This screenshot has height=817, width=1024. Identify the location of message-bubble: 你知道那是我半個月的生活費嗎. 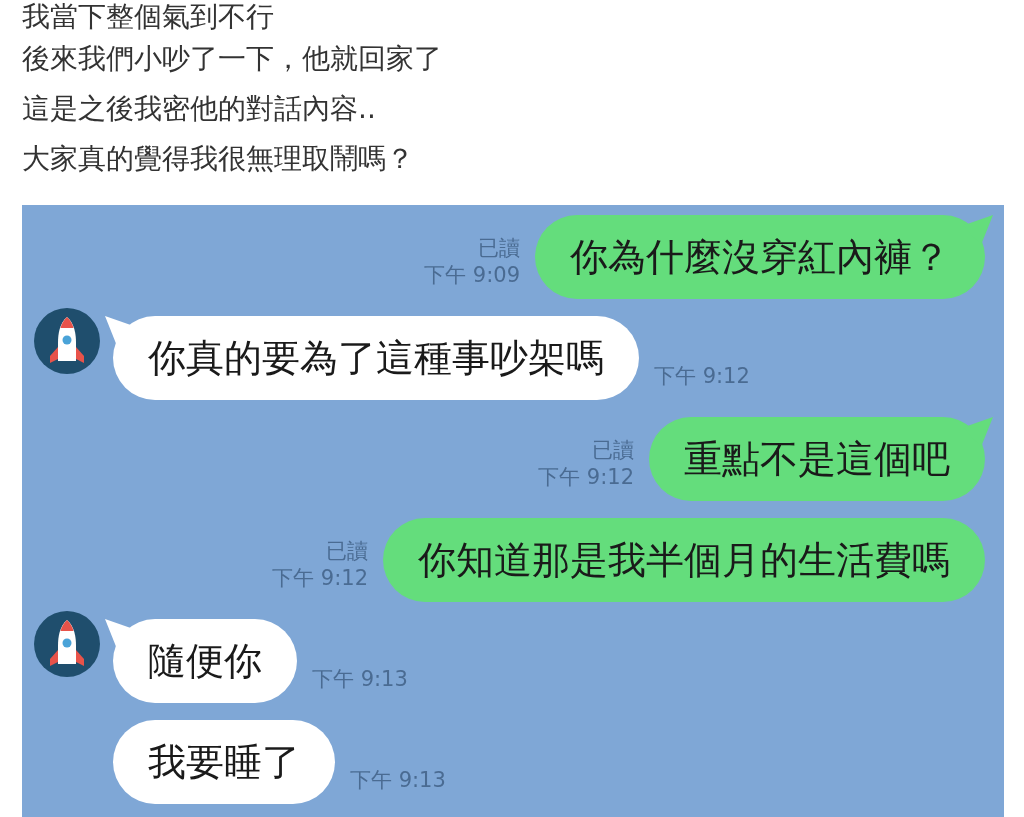
(684, 560).